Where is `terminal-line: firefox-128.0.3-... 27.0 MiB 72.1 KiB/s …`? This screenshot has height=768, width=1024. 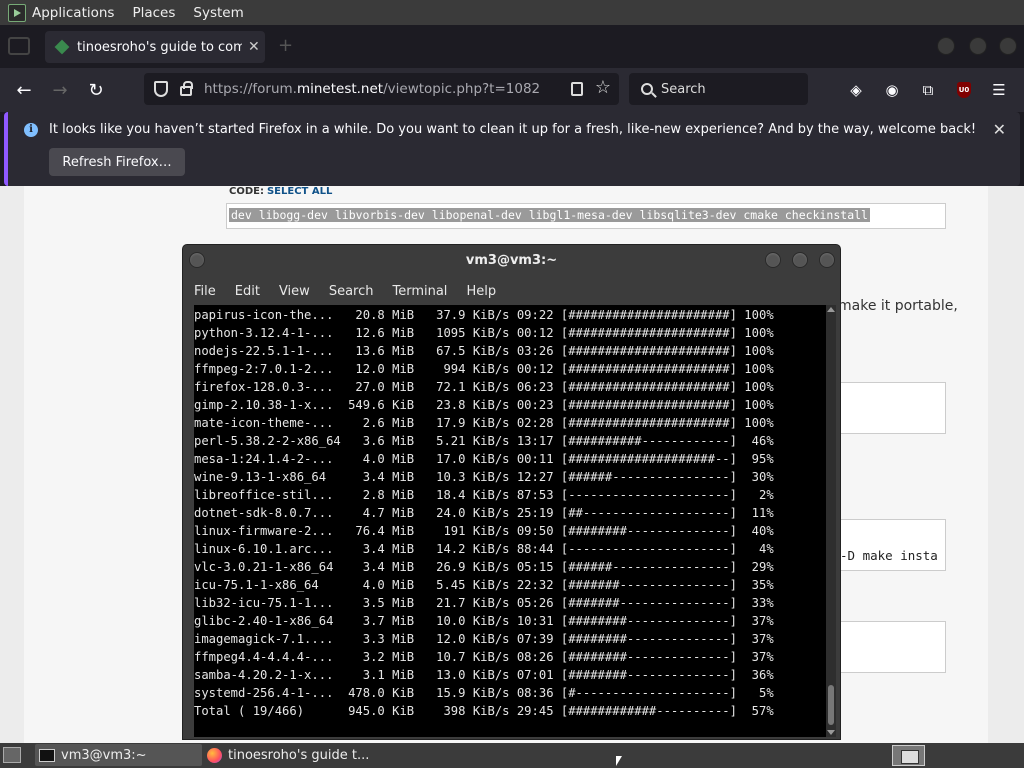
terminal-line: firefox-128.0.3-... 27.0 MiB 72.1 KiB/s … is located at coordinates (484, 387).